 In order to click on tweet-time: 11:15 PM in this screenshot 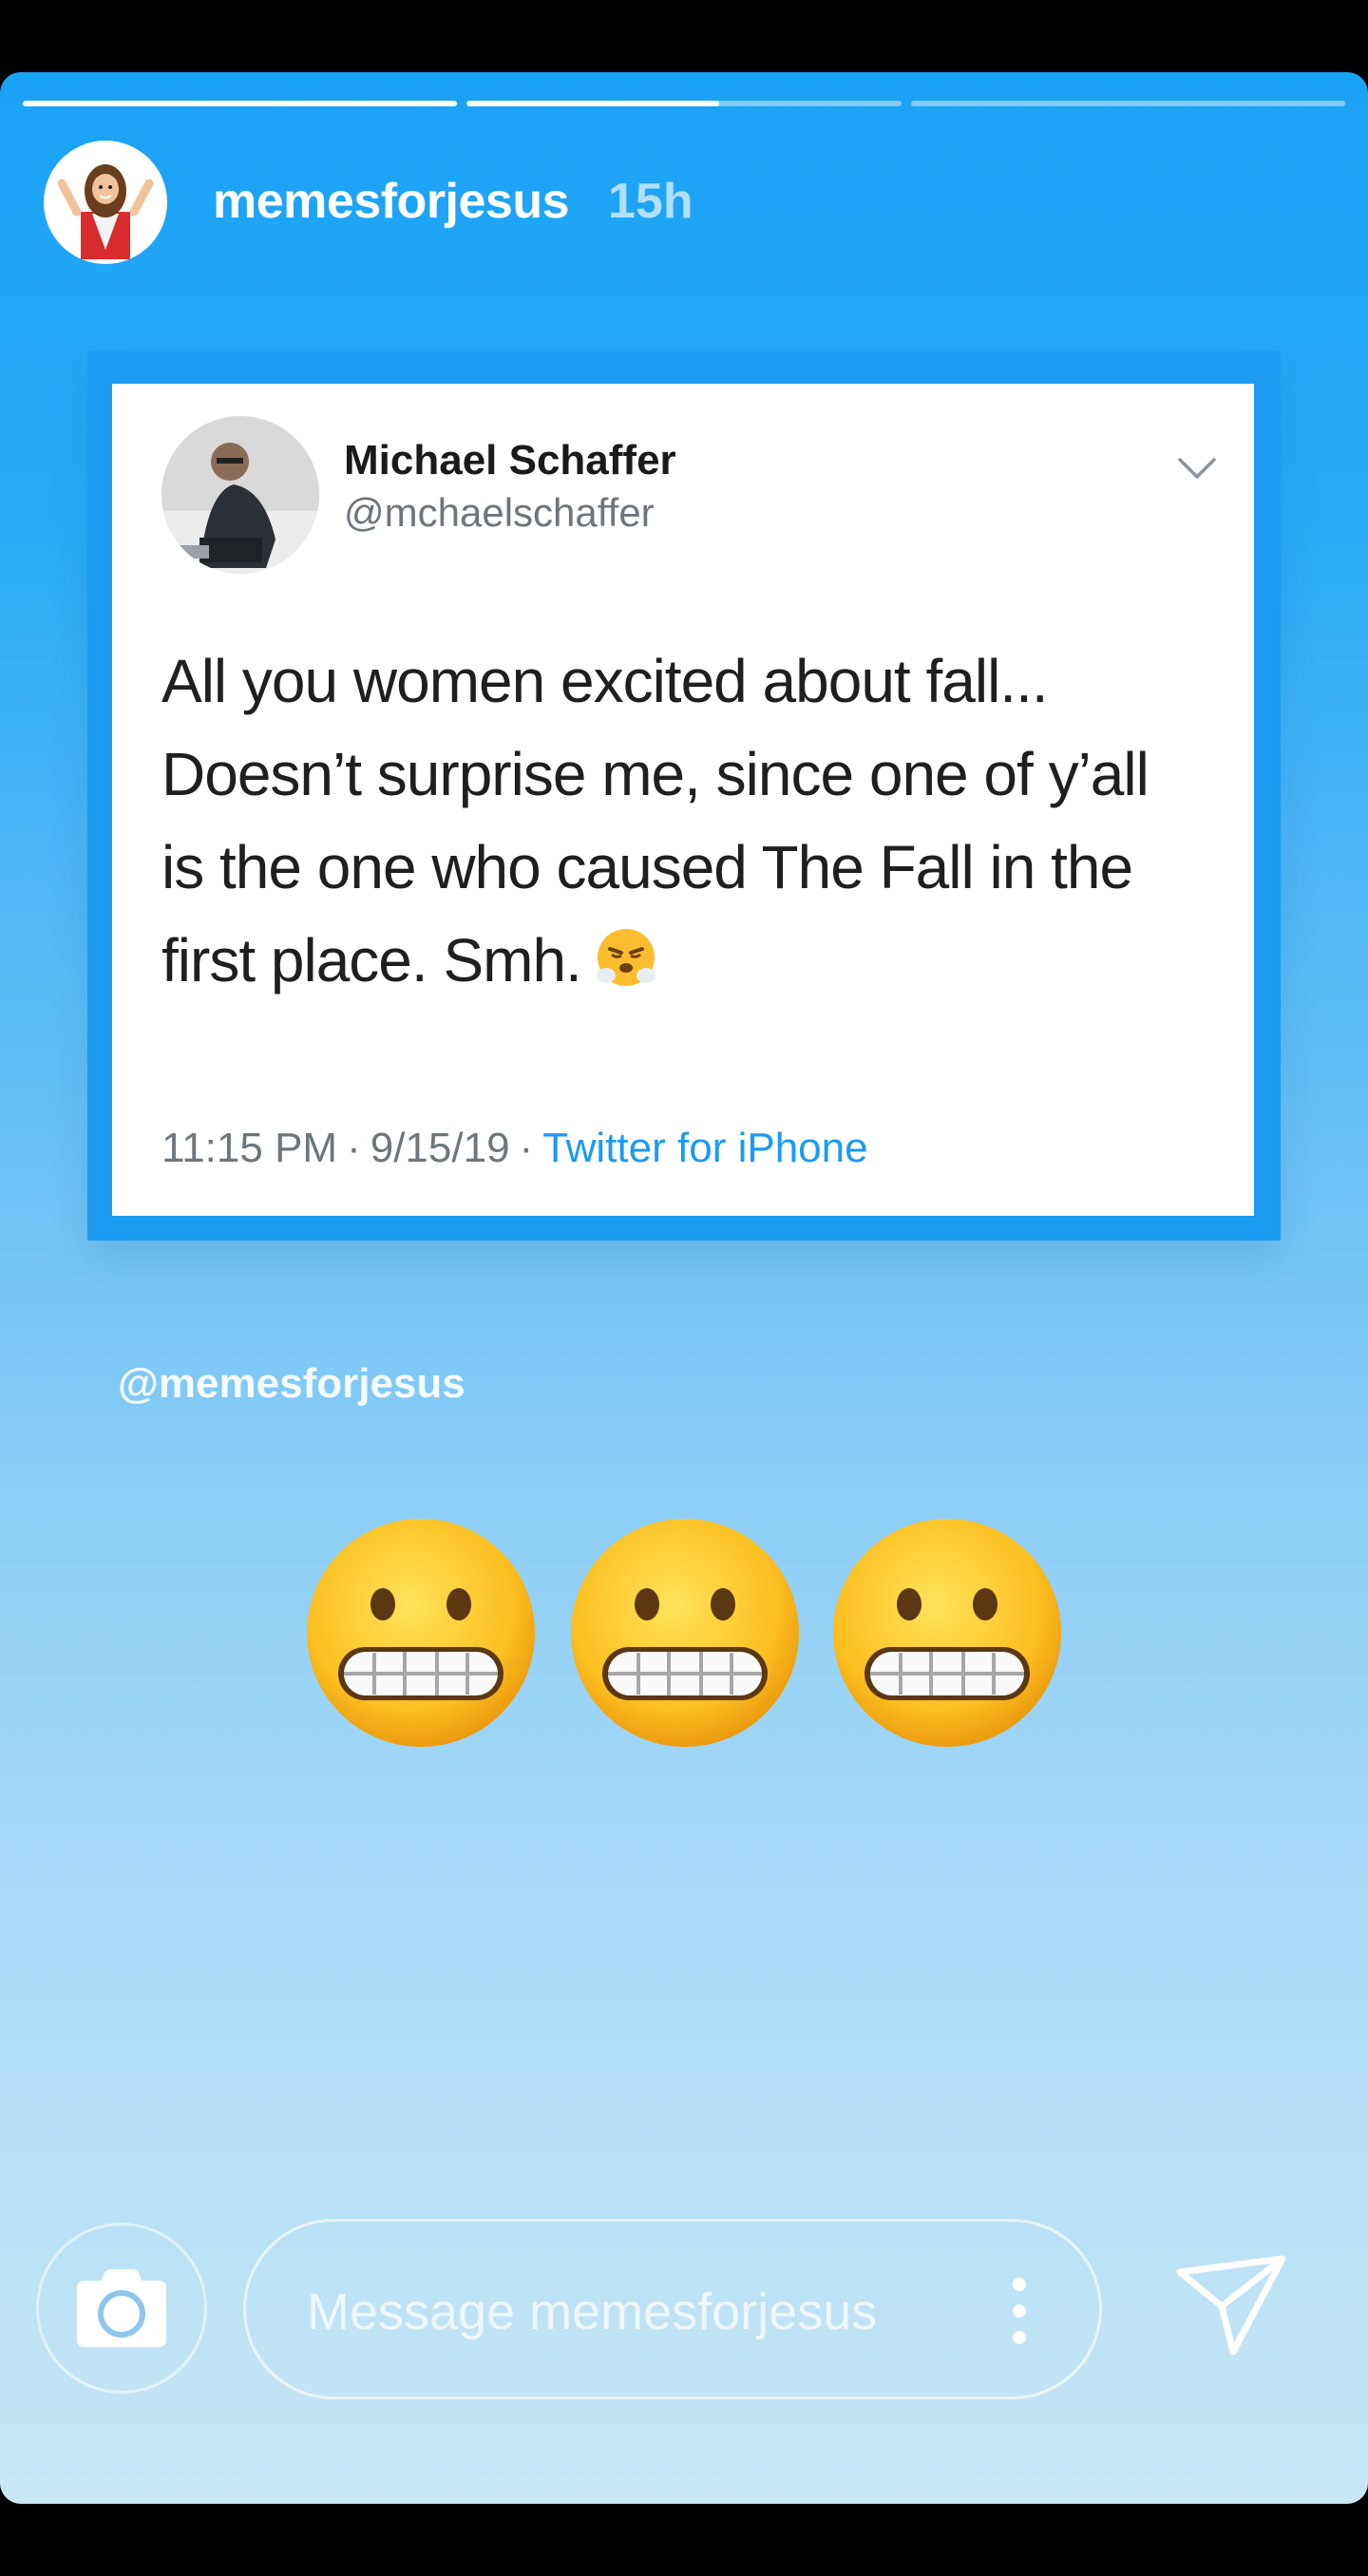, I will do `click(250, 1148)`.